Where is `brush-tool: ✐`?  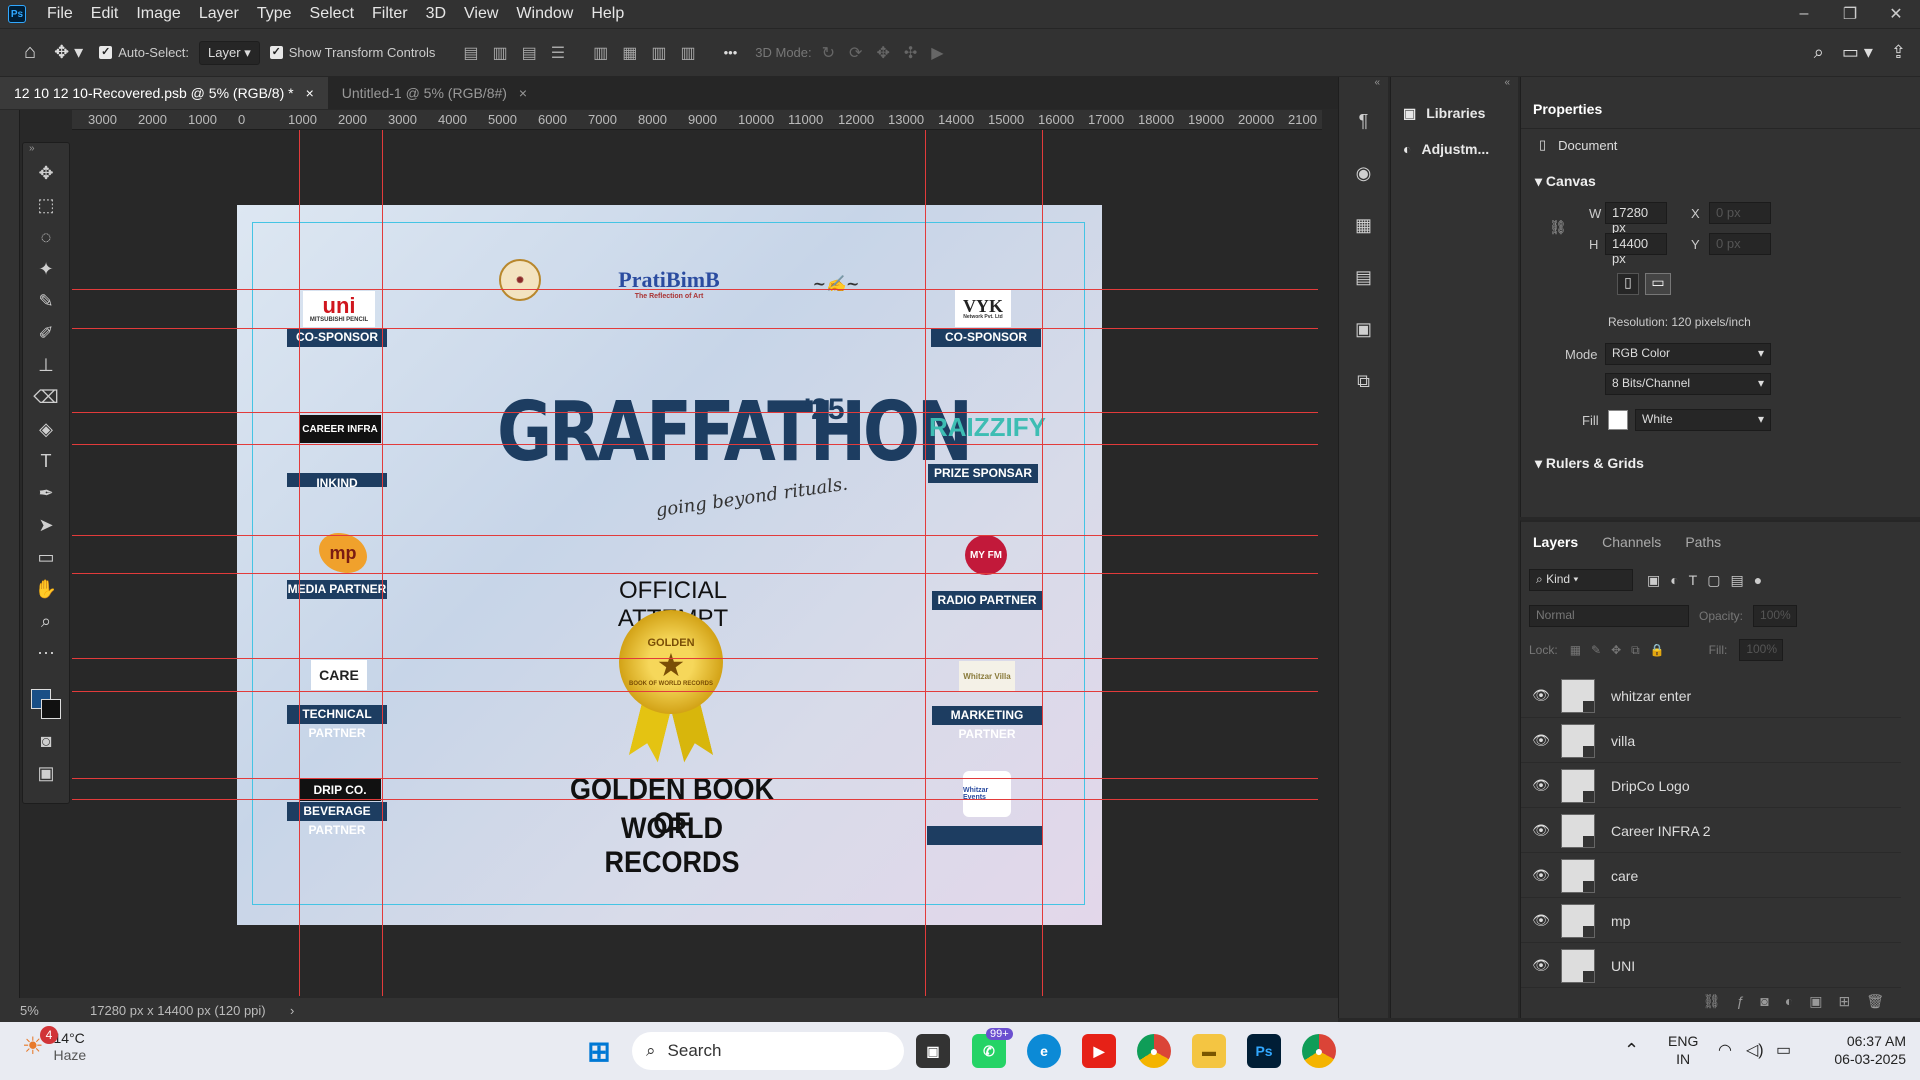
brush-tool: ✐ is located at coordinates (46, 333).